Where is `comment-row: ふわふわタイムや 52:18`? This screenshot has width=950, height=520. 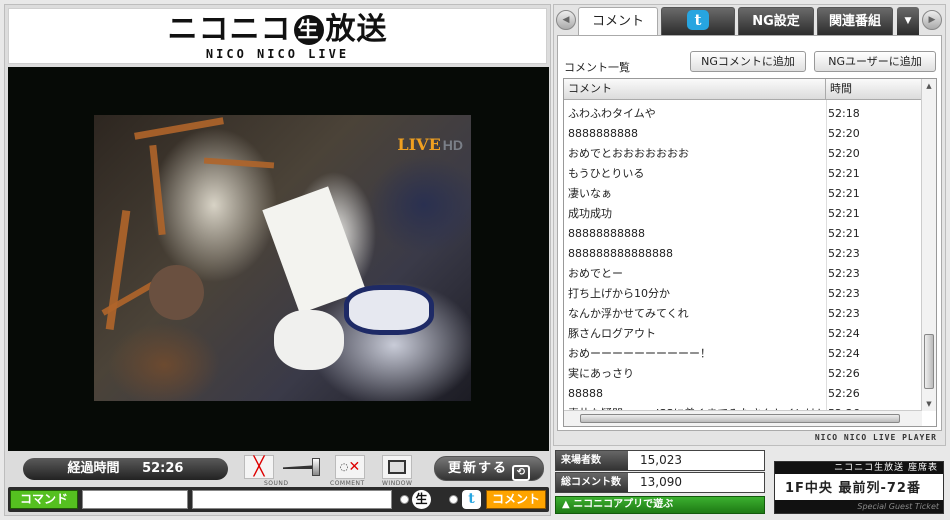 comment-row: ふわふわタイムや 52:18 is located at coordinates (743, 114).